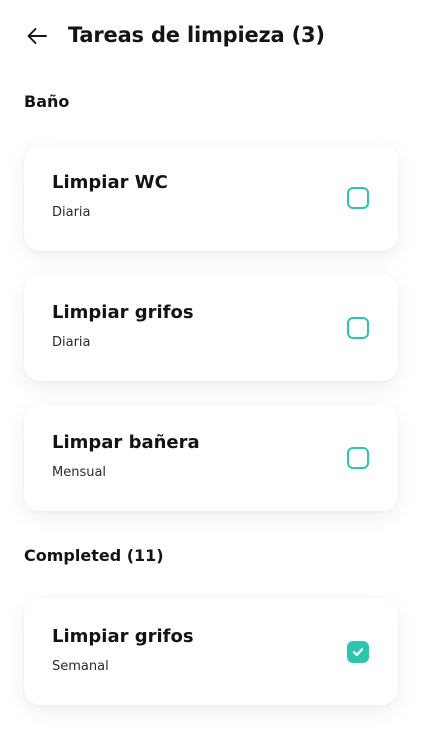  I want to click on arrow-left-icon, so click(37, 36).